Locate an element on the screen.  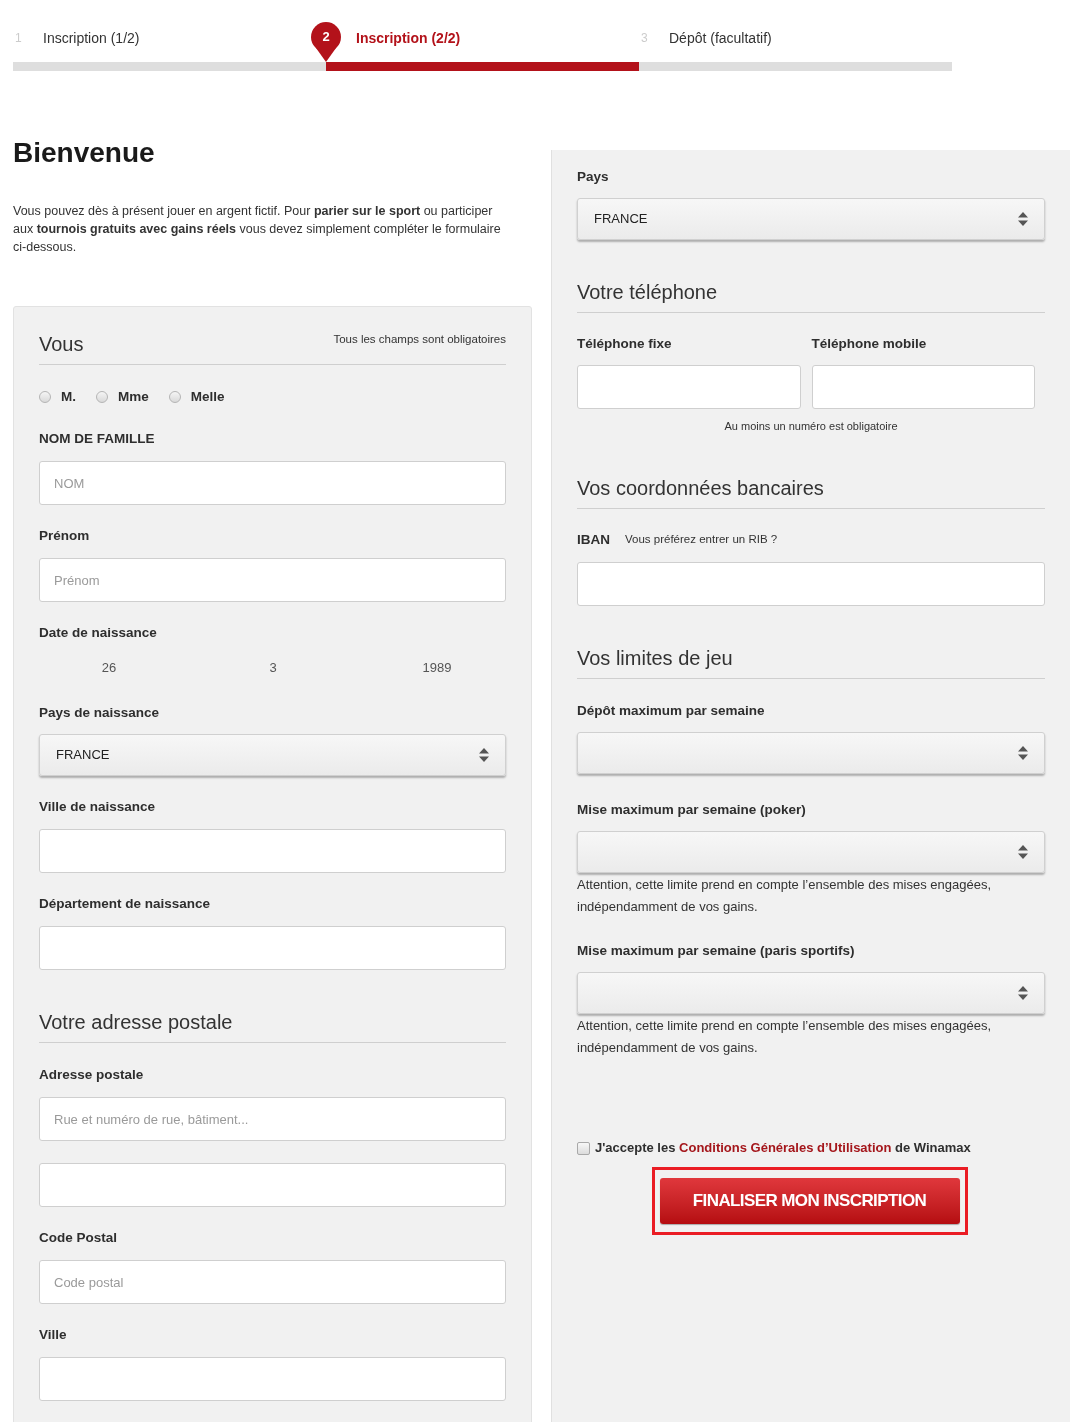
field-label: Mise maximum par semaine (paris sportifs) is located at coordinates (716, 951).